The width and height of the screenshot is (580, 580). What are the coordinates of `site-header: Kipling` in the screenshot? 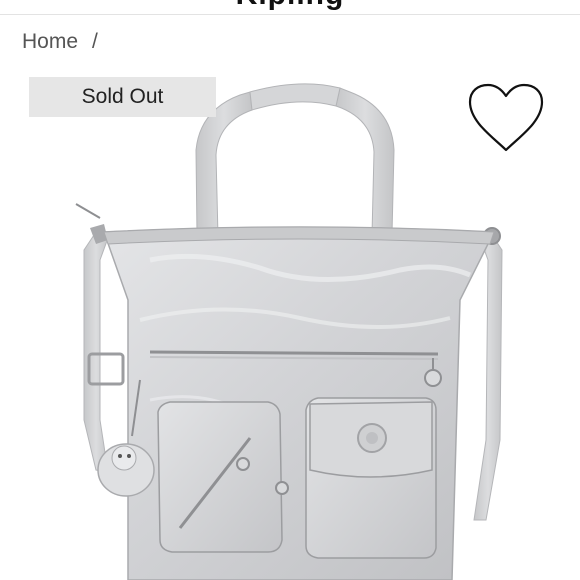 It's located at (290, 7).